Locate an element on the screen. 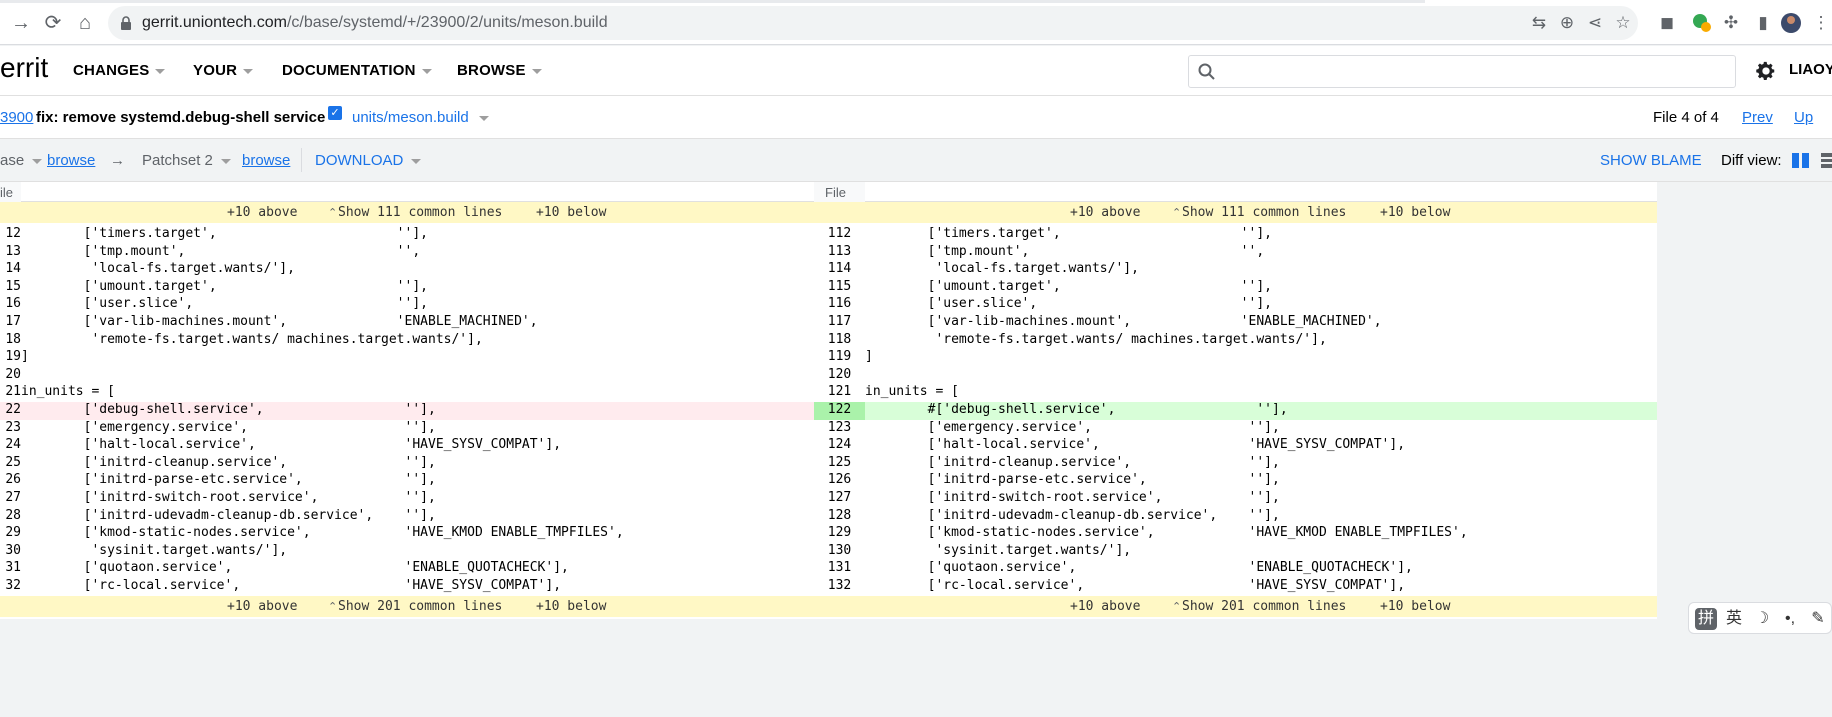 The width and height of the screenshot is (1832, 717). patchset-dropdown: Patchset 2 is located at coordinates (186, 160).